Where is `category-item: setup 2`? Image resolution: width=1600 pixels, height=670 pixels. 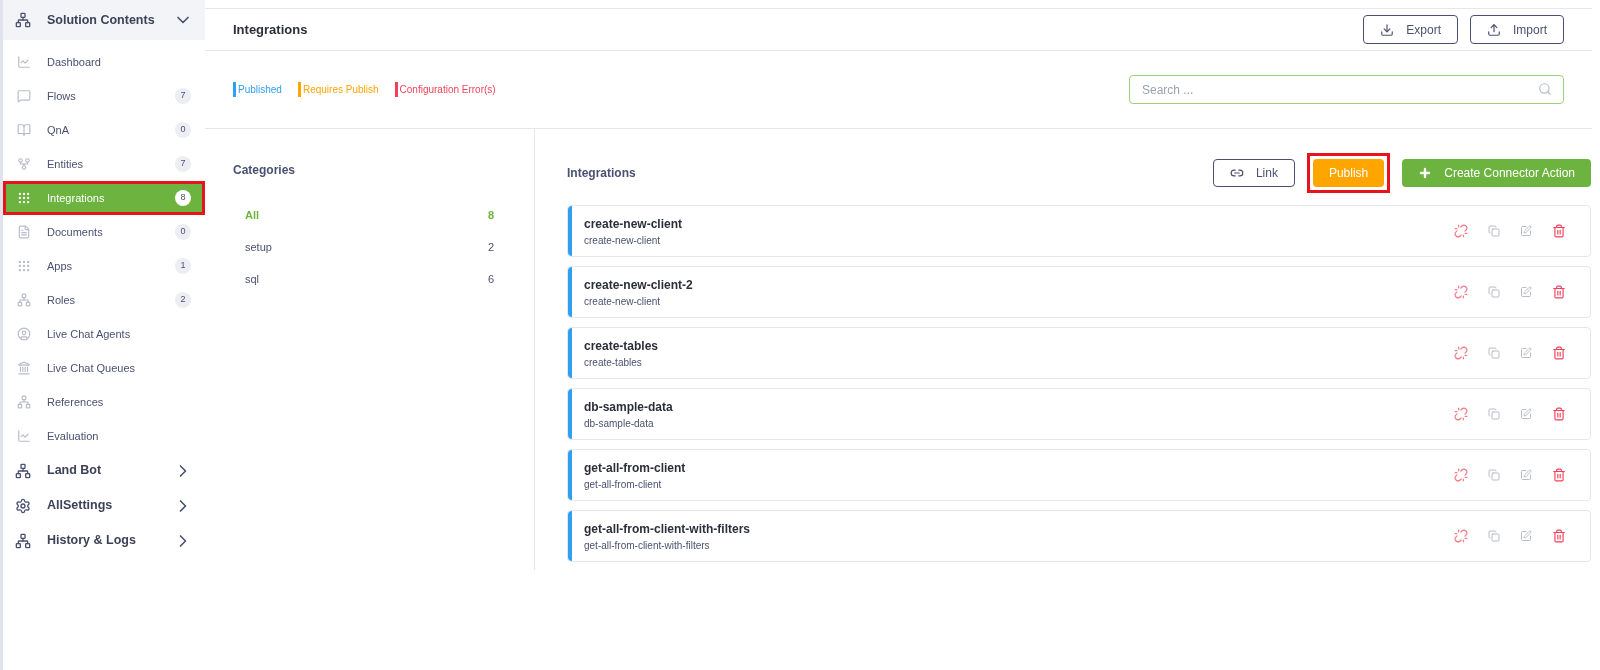 category-item: setup 2 is located at coordinates (369, 247).